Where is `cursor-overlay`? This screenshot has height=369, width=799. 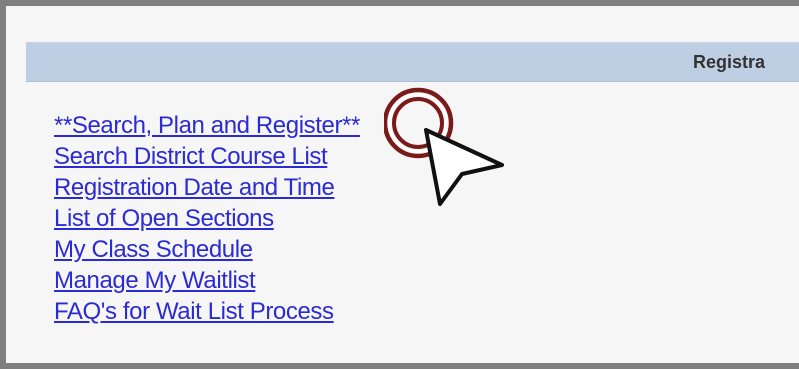 cursor-overlay is located at coordinates (448, 148).